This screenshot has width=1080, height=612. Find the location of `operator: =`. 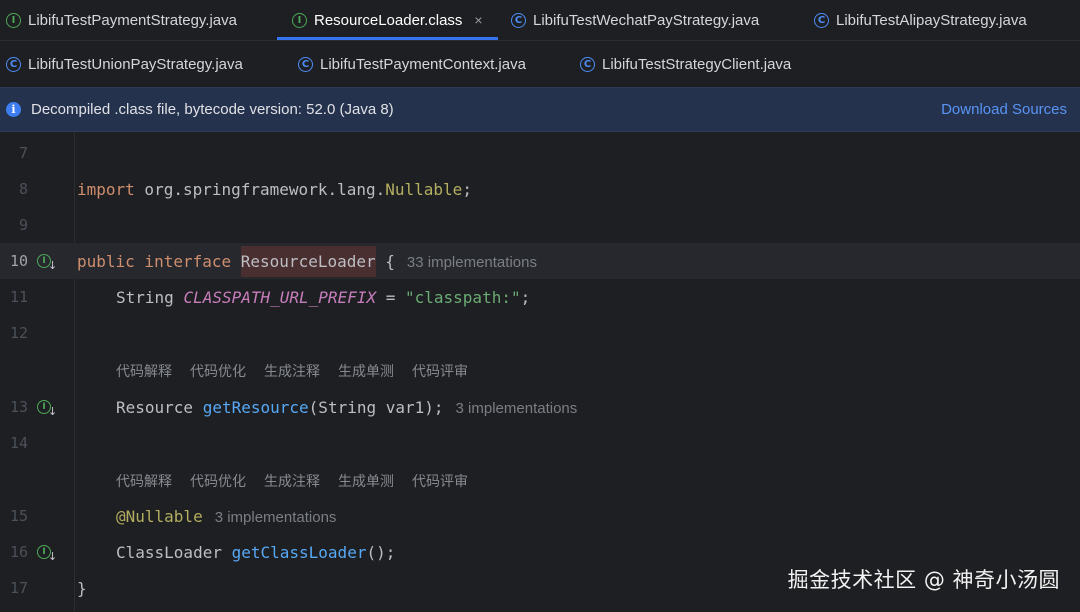

operator: = is located at coordinates (390, 297).